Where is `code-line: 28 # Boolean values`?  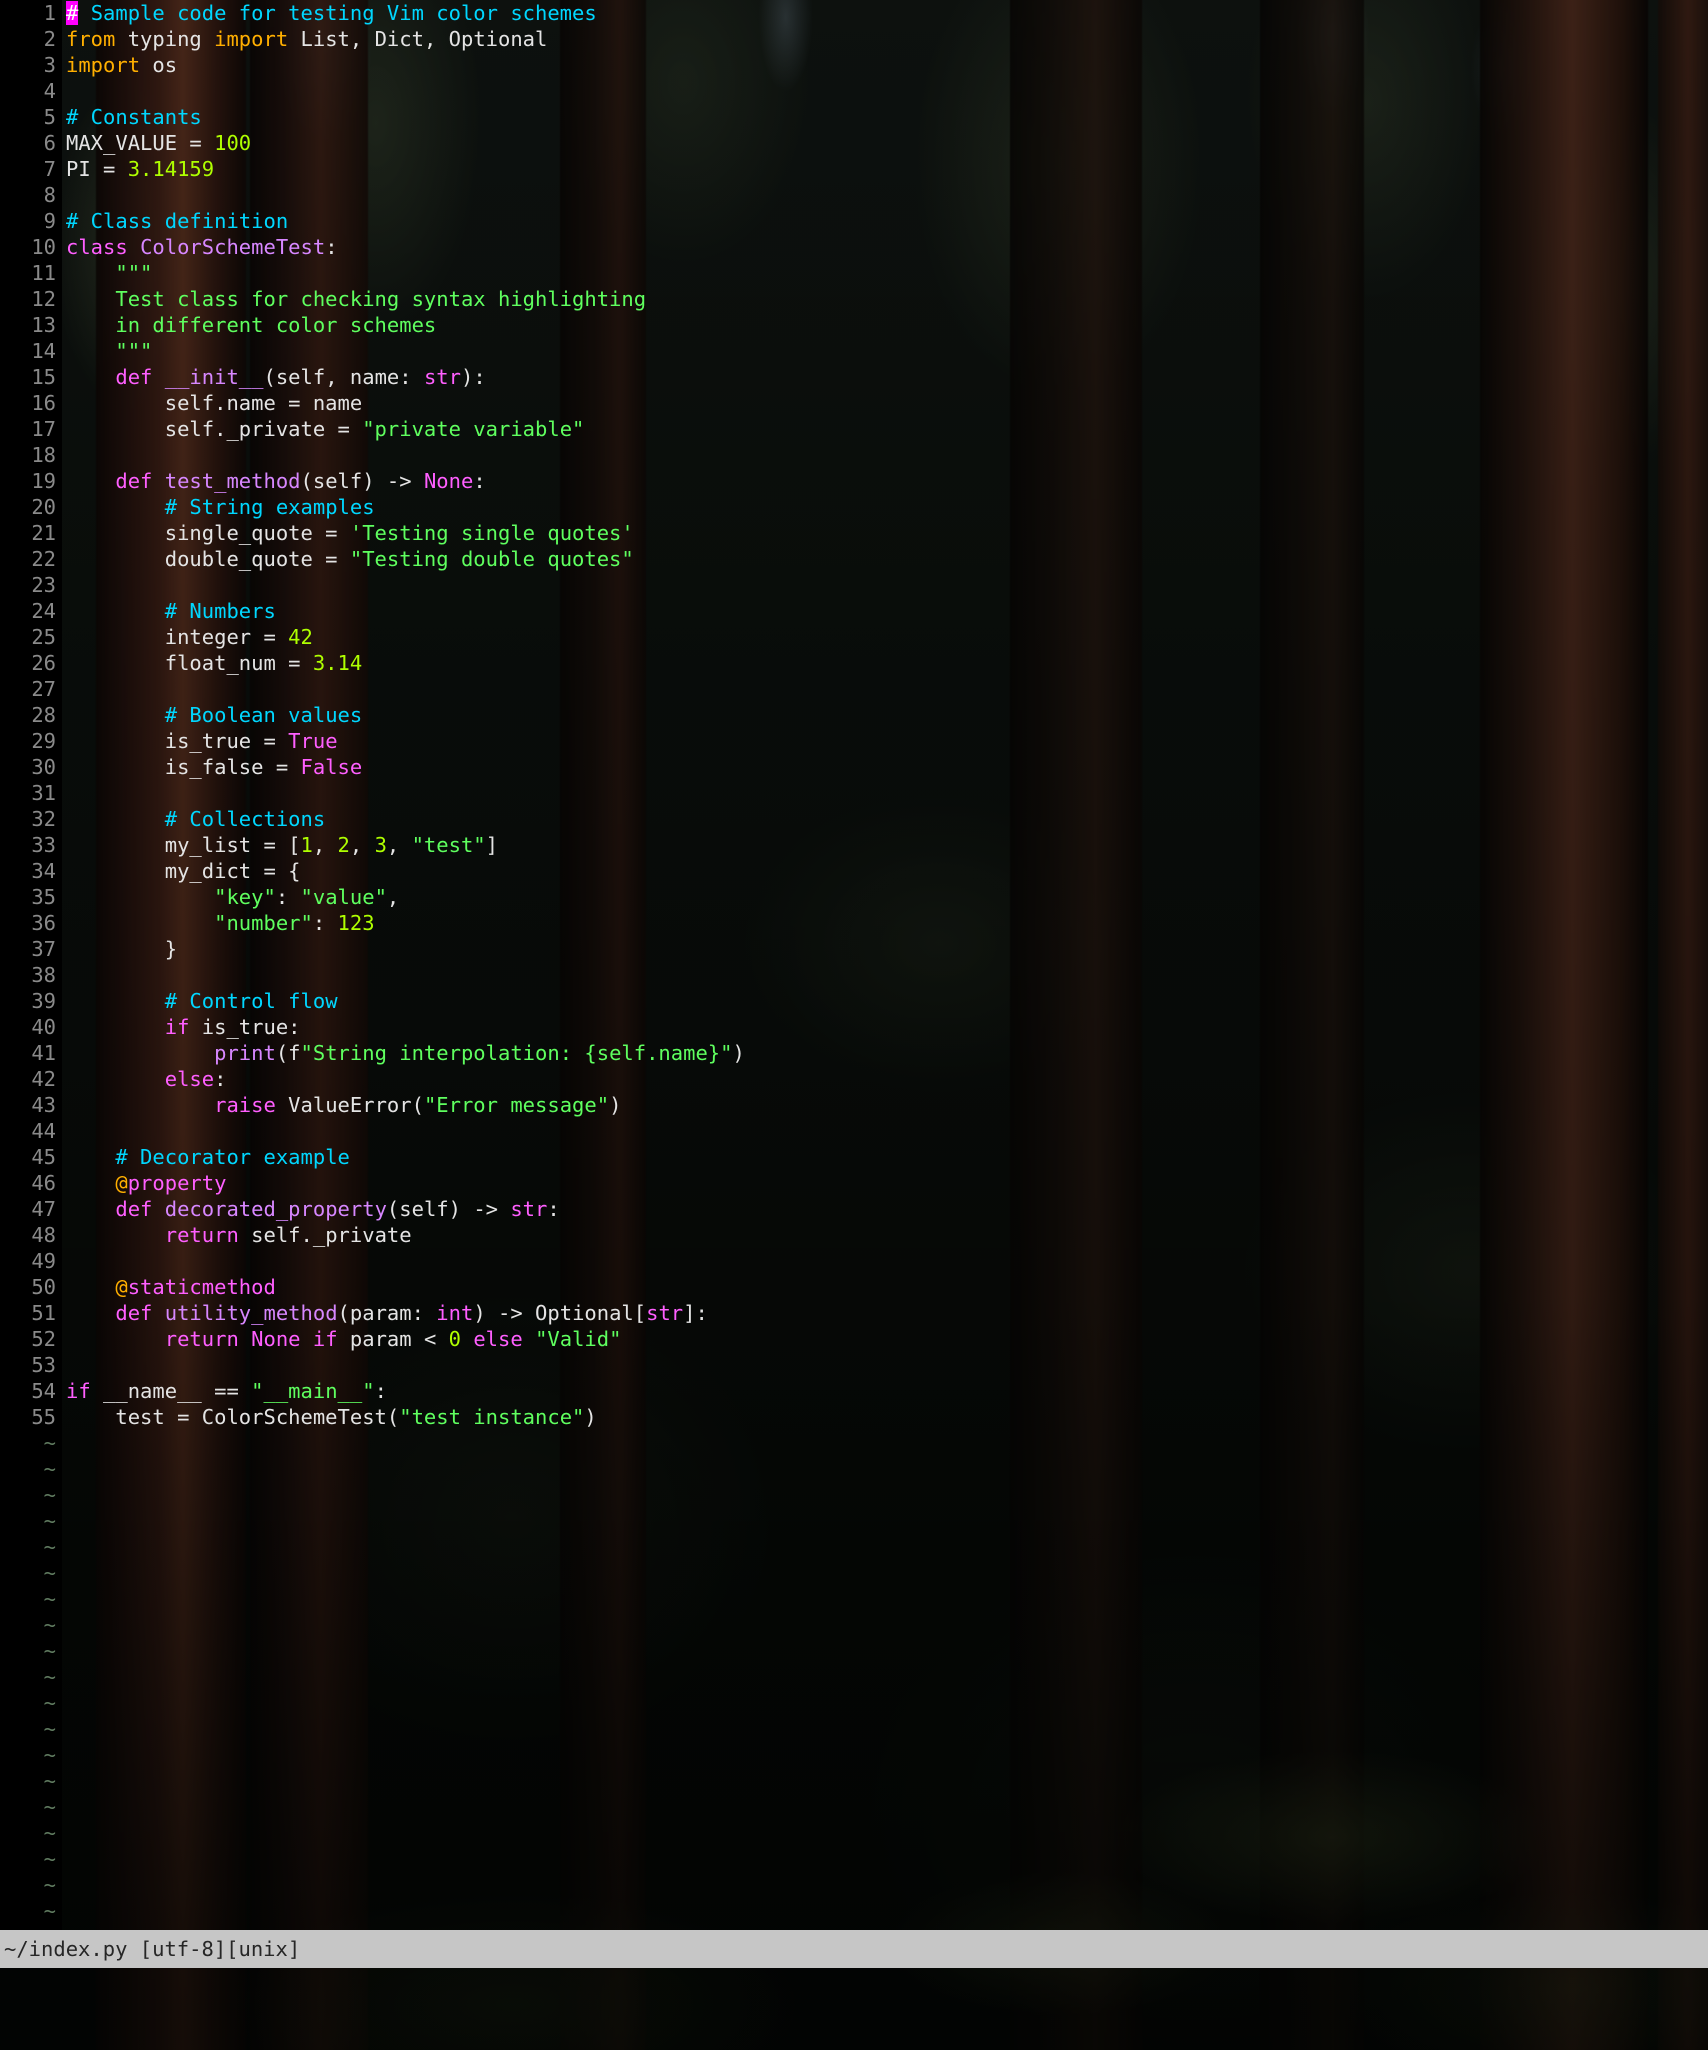
code-line: 28 # Boolean values is located at coordinates (854, 715).